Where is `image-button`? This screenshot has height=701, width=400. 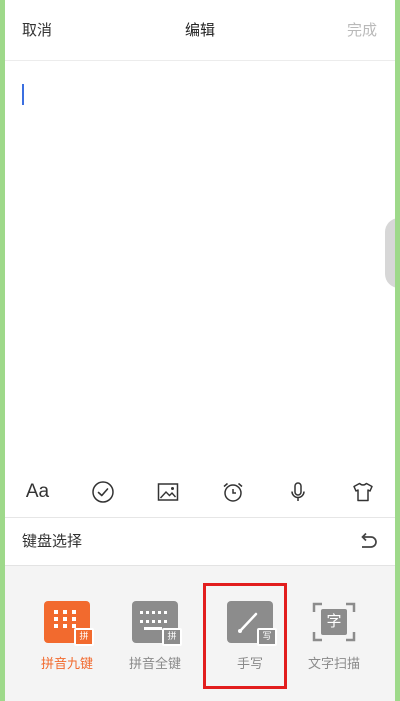 image-button is located at coordinates (168, 492).